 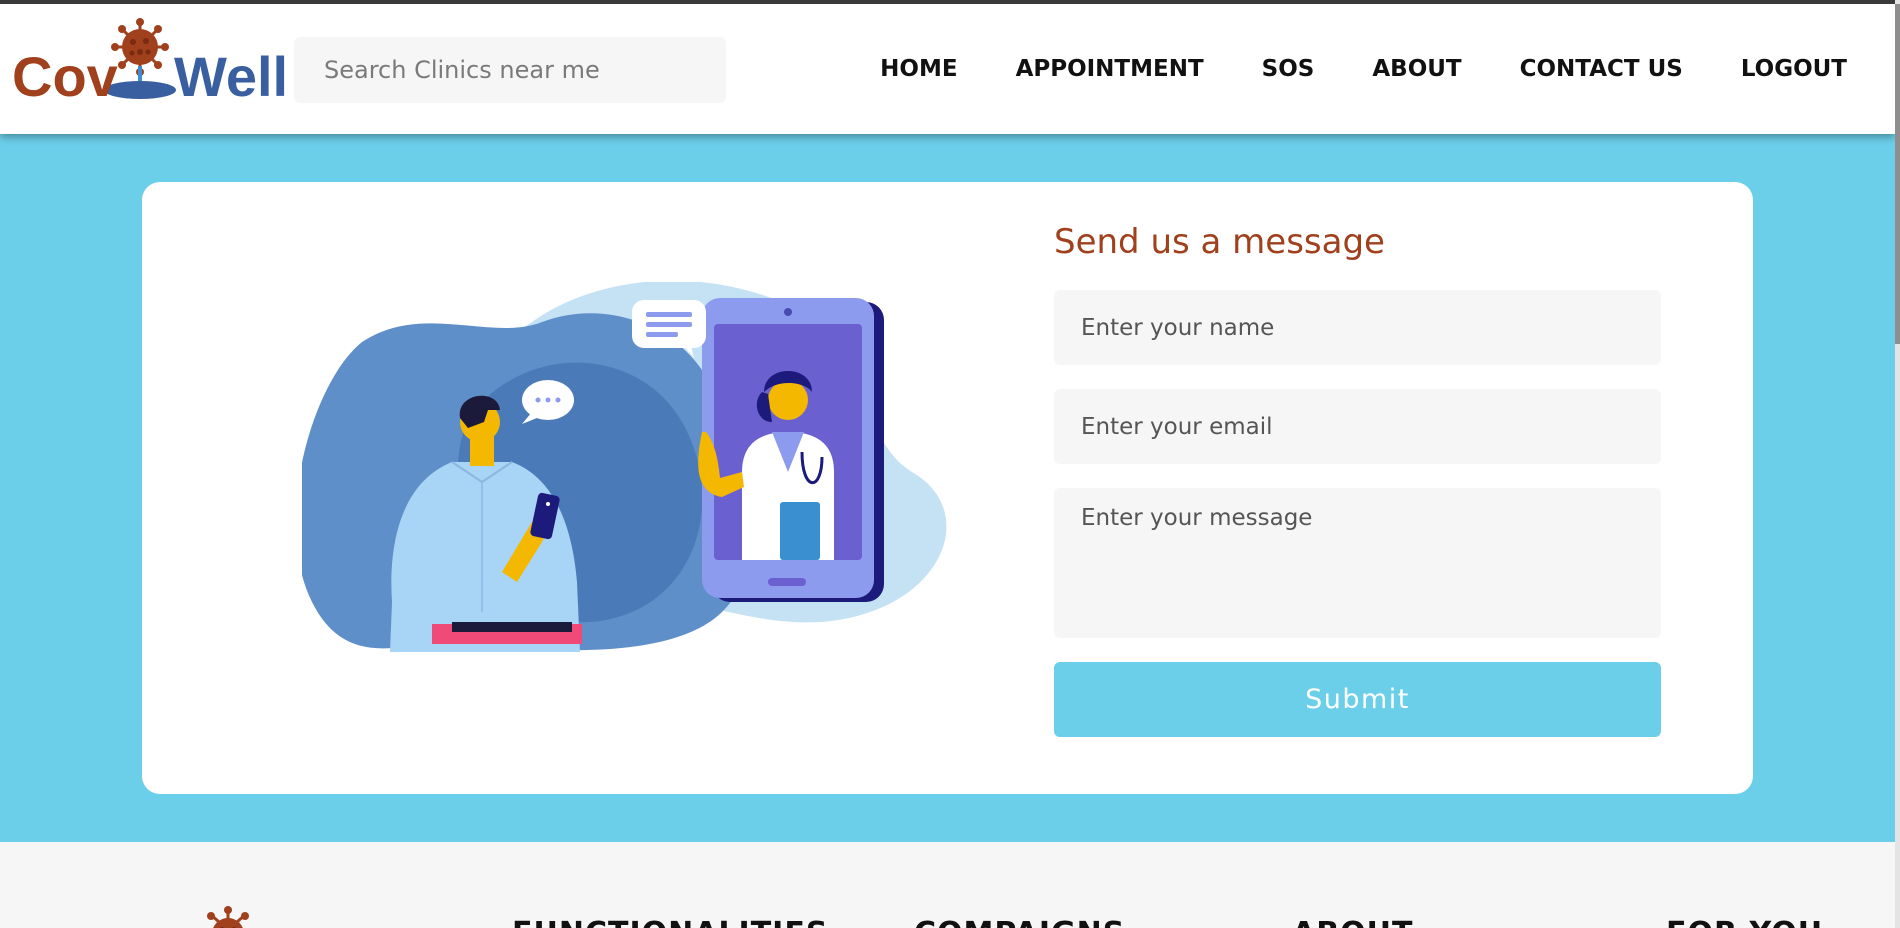 I want to click on nav-about: ABOUT, so click(x=1416, y=69).